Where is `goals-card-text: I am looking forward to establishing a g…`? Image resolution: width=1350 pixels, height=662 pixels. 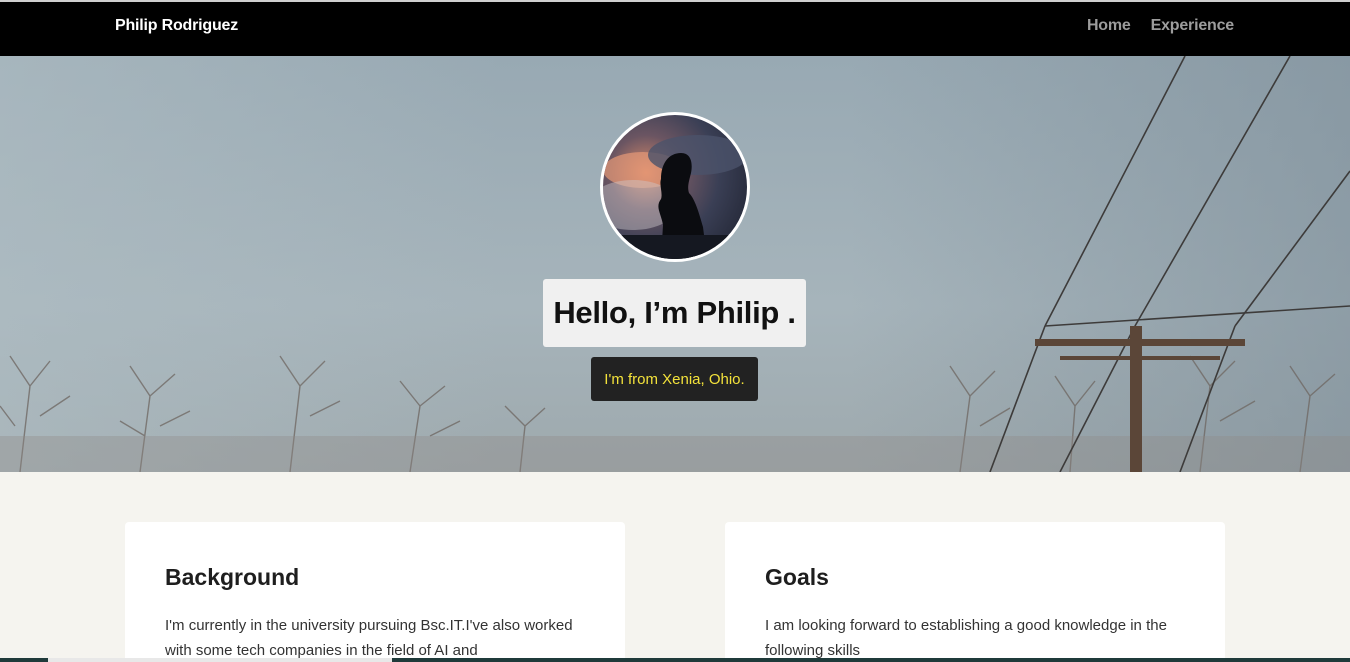 goals-card-text: I am looking forward to establishing a g… is located at coordinates (966, 638).